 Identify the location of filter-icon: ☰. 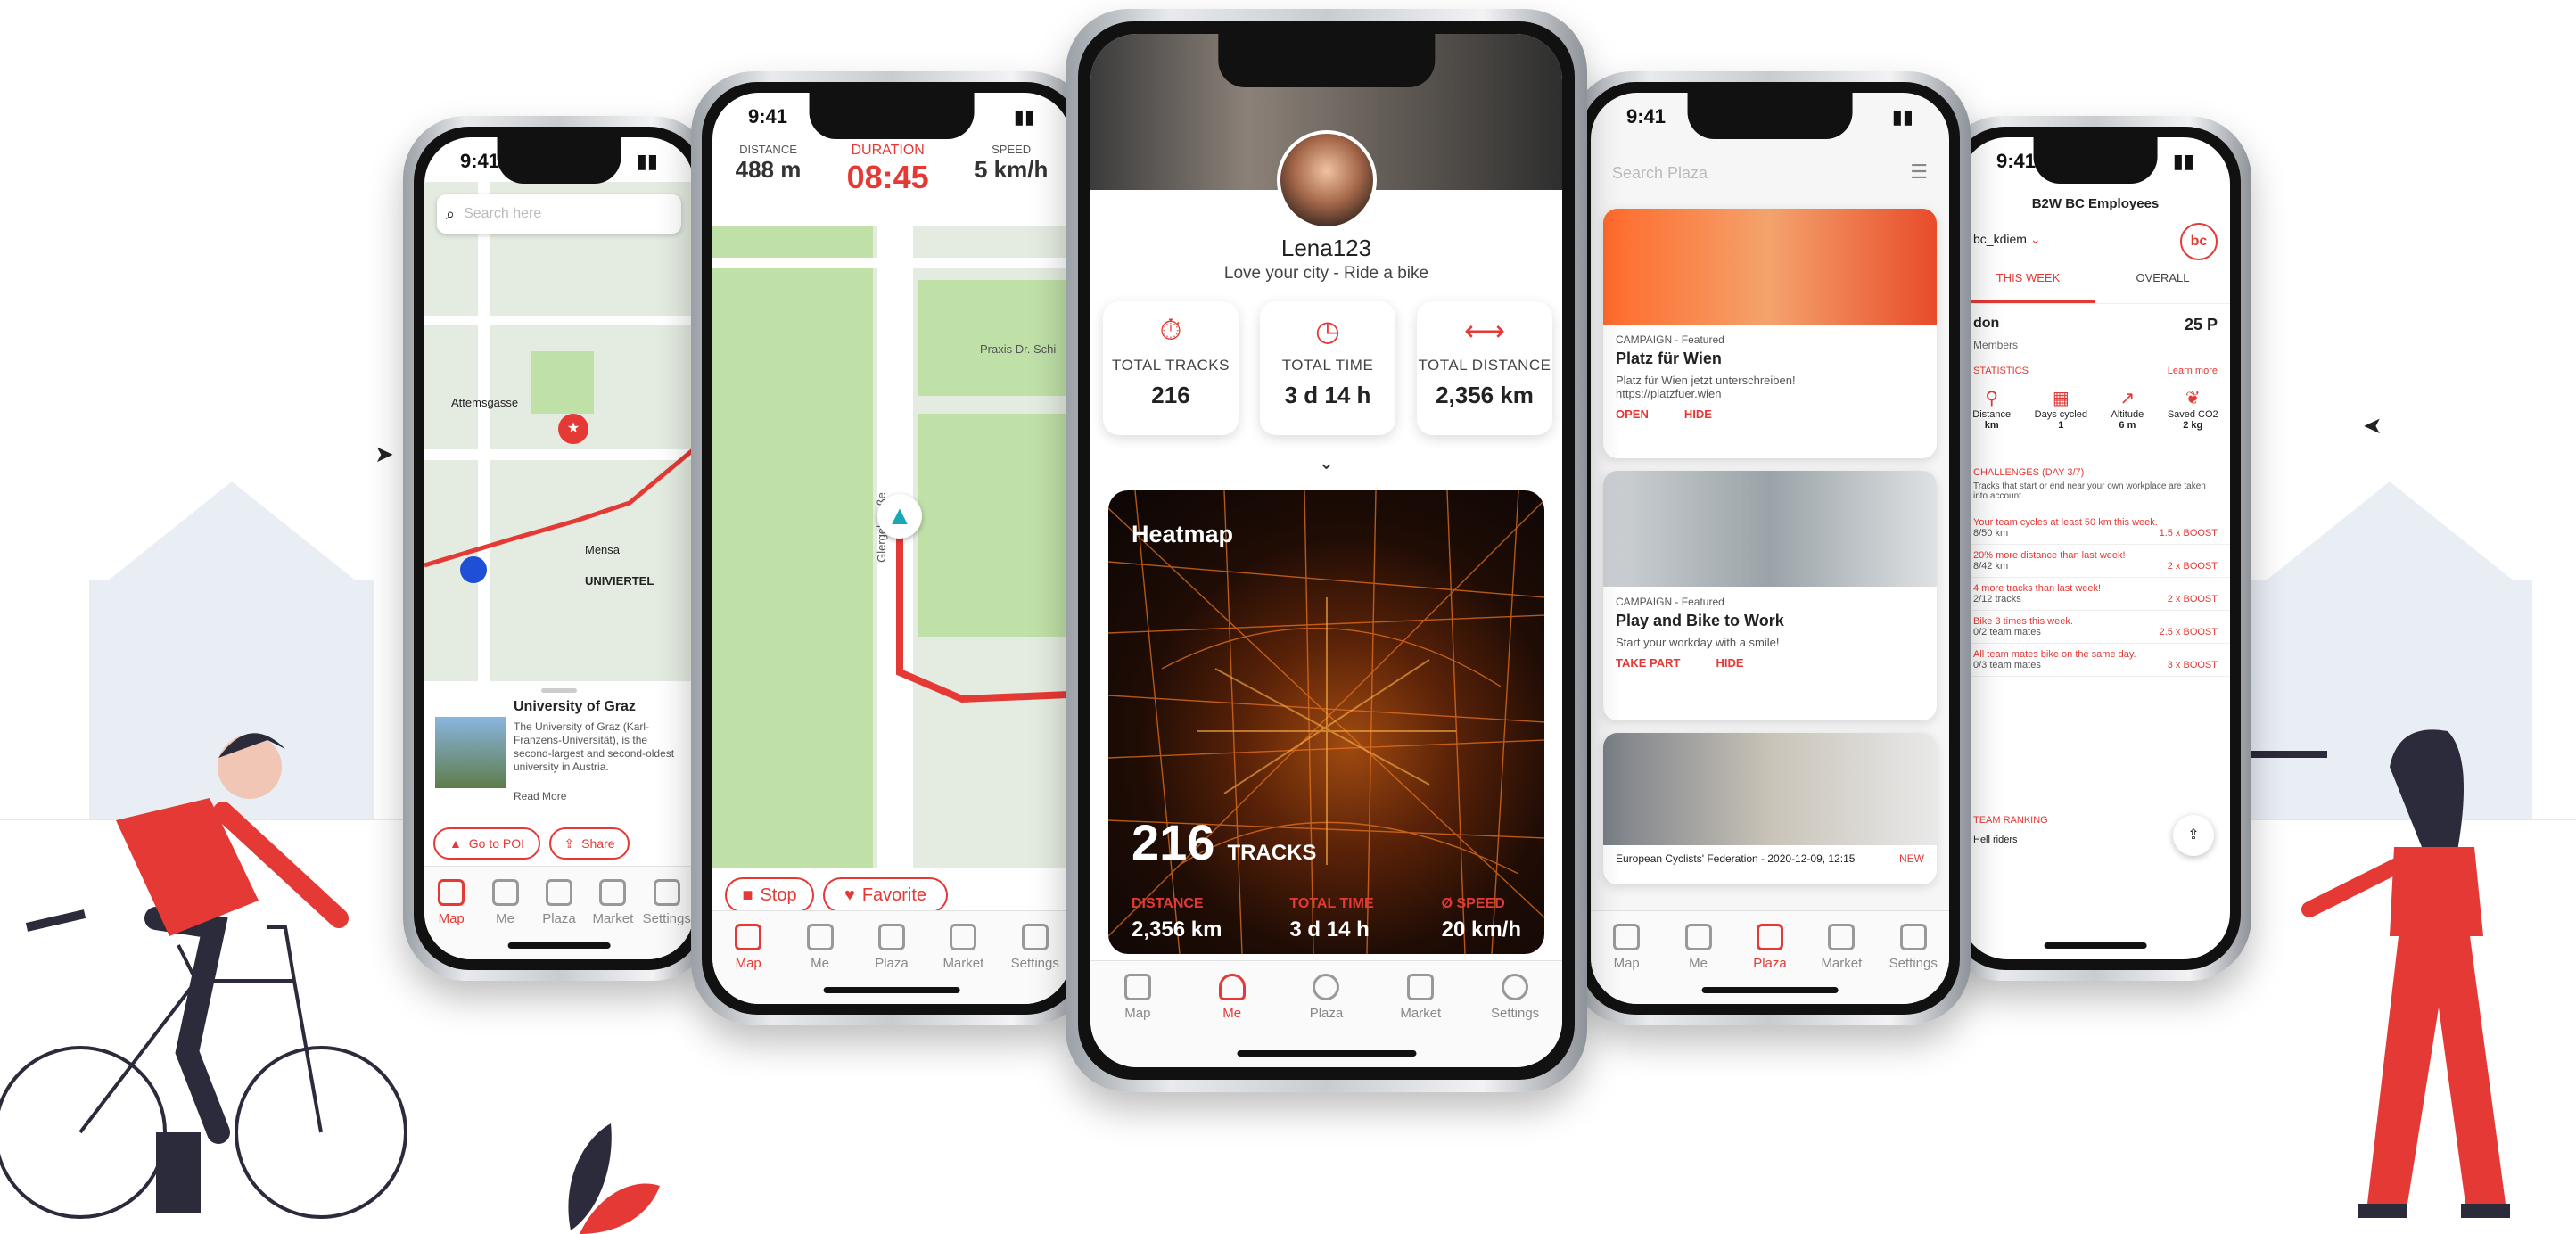
(1919, 172).